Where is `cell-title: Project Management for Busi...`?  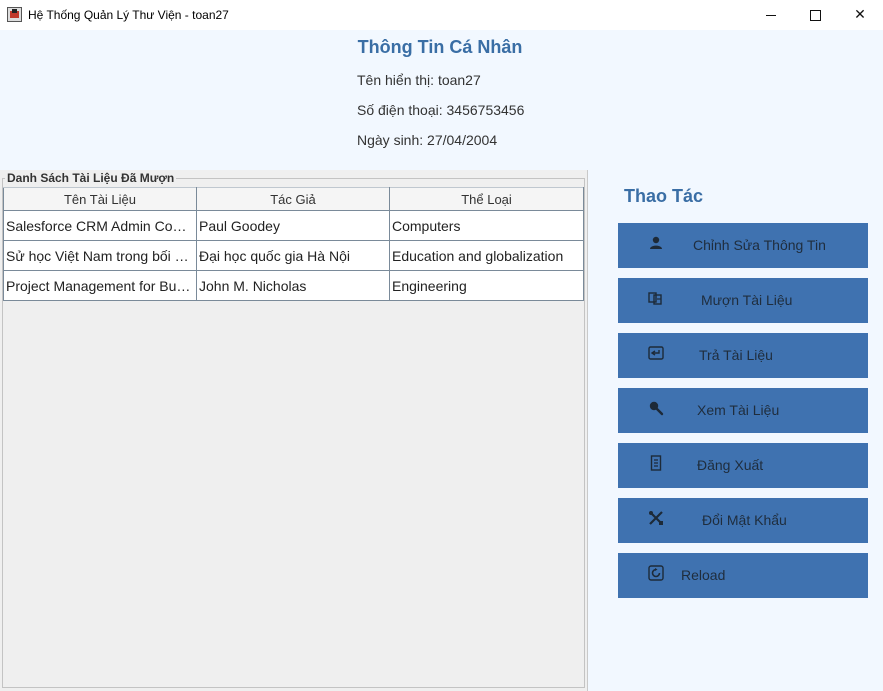 cell-title: Project Management for Busi... is located at coordinates (100, 285).